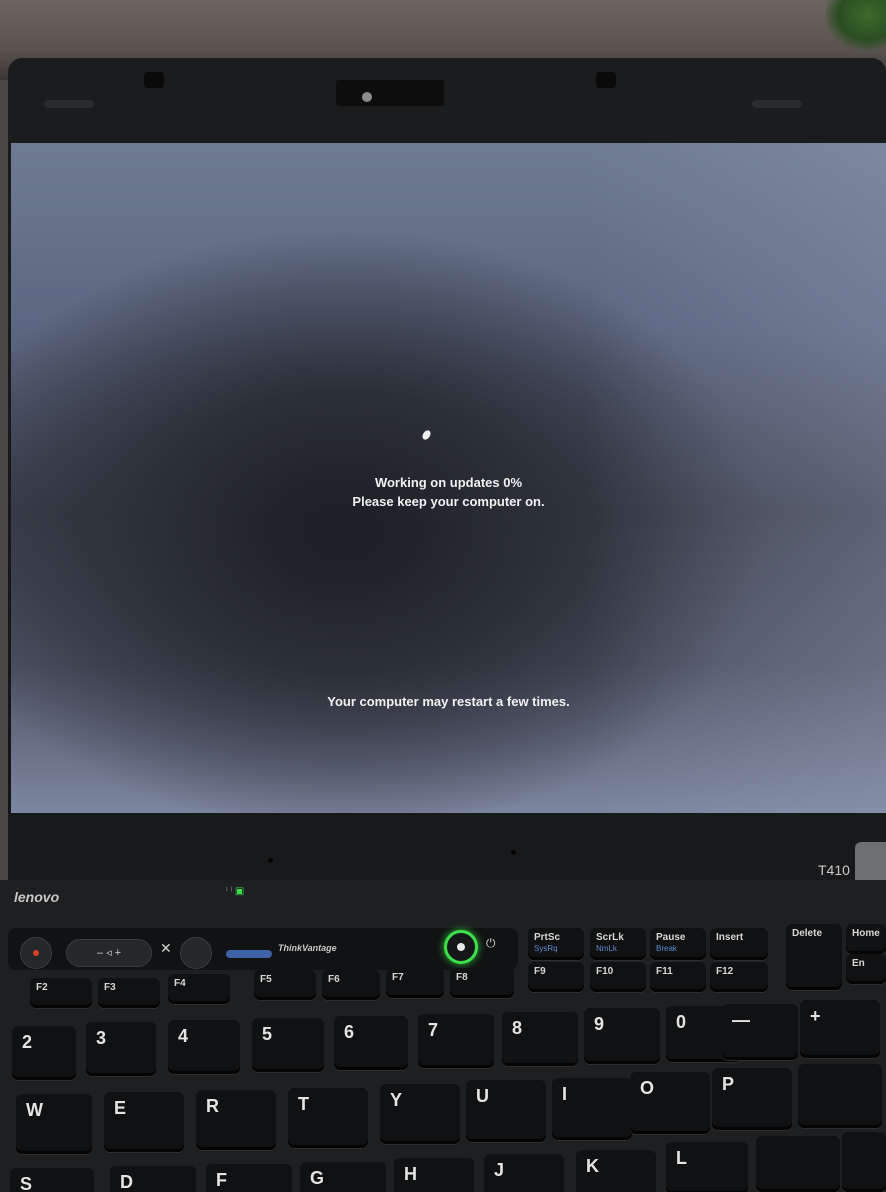 The width and height of the screenshot is (886, 1192). What do you see at coordinates (285, 985) in the screenshot?
I see `key-f5: F5` at bounding box center [285, 985].